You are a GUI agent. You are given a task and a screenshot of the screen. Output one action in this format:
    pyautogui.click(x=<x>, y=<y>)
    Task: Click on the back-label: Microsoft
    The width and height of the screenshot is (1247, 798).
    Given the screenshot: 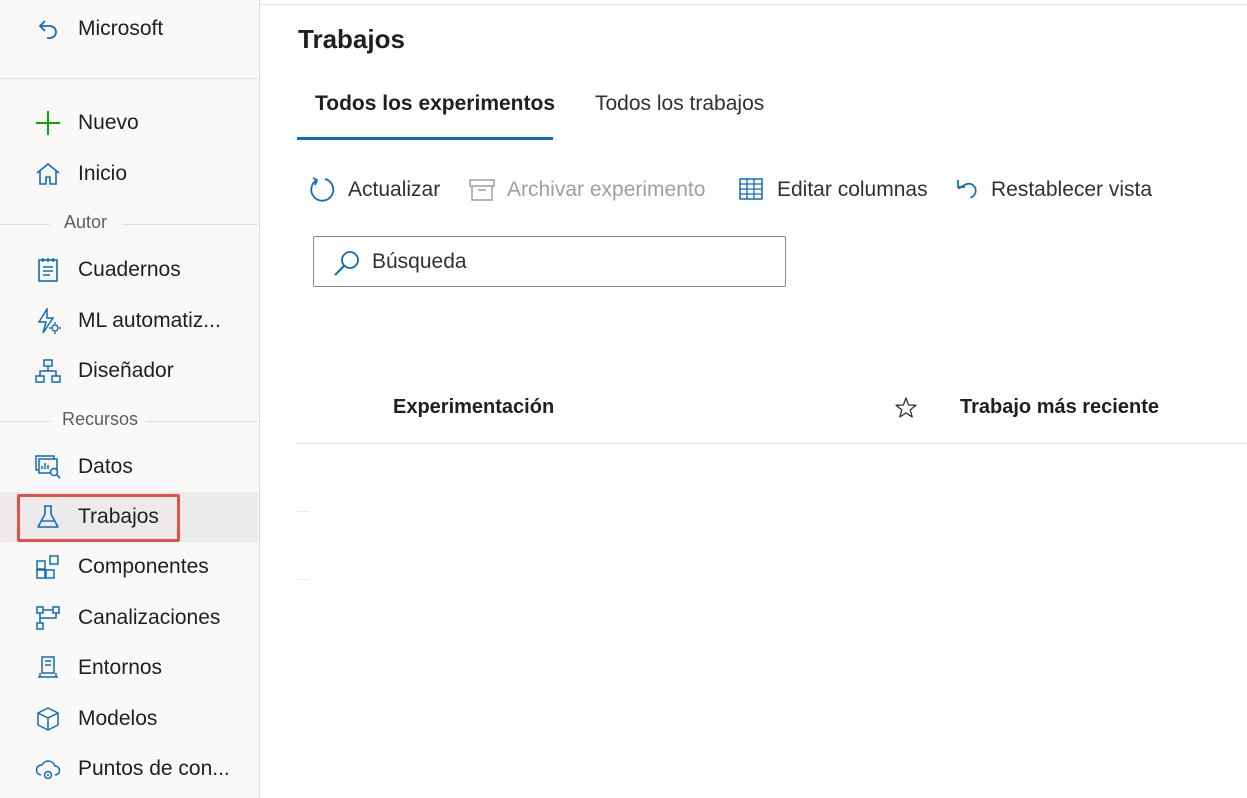 What is the action you would take?
    pyautogui.click(x=121, y=28)
    